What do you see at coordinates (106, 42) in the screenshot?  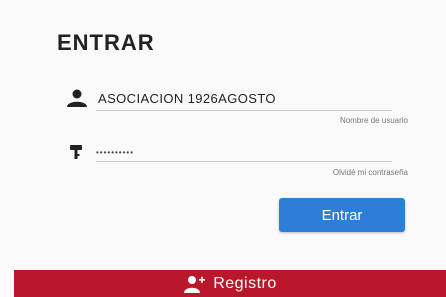 I see `page-title: ENTRAR` at bounding box center [106, 42].